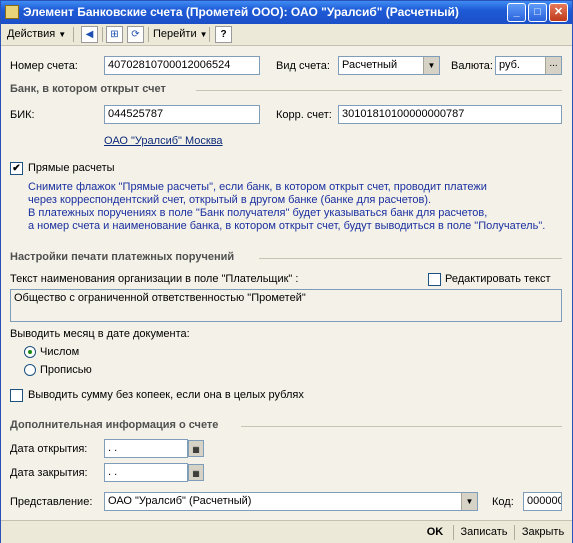 The width and height of the screenshot is (573, 543). Describe the element at coordinates (66, 370) in the screenshot. I see `month-words-label: Прописью` at that location.